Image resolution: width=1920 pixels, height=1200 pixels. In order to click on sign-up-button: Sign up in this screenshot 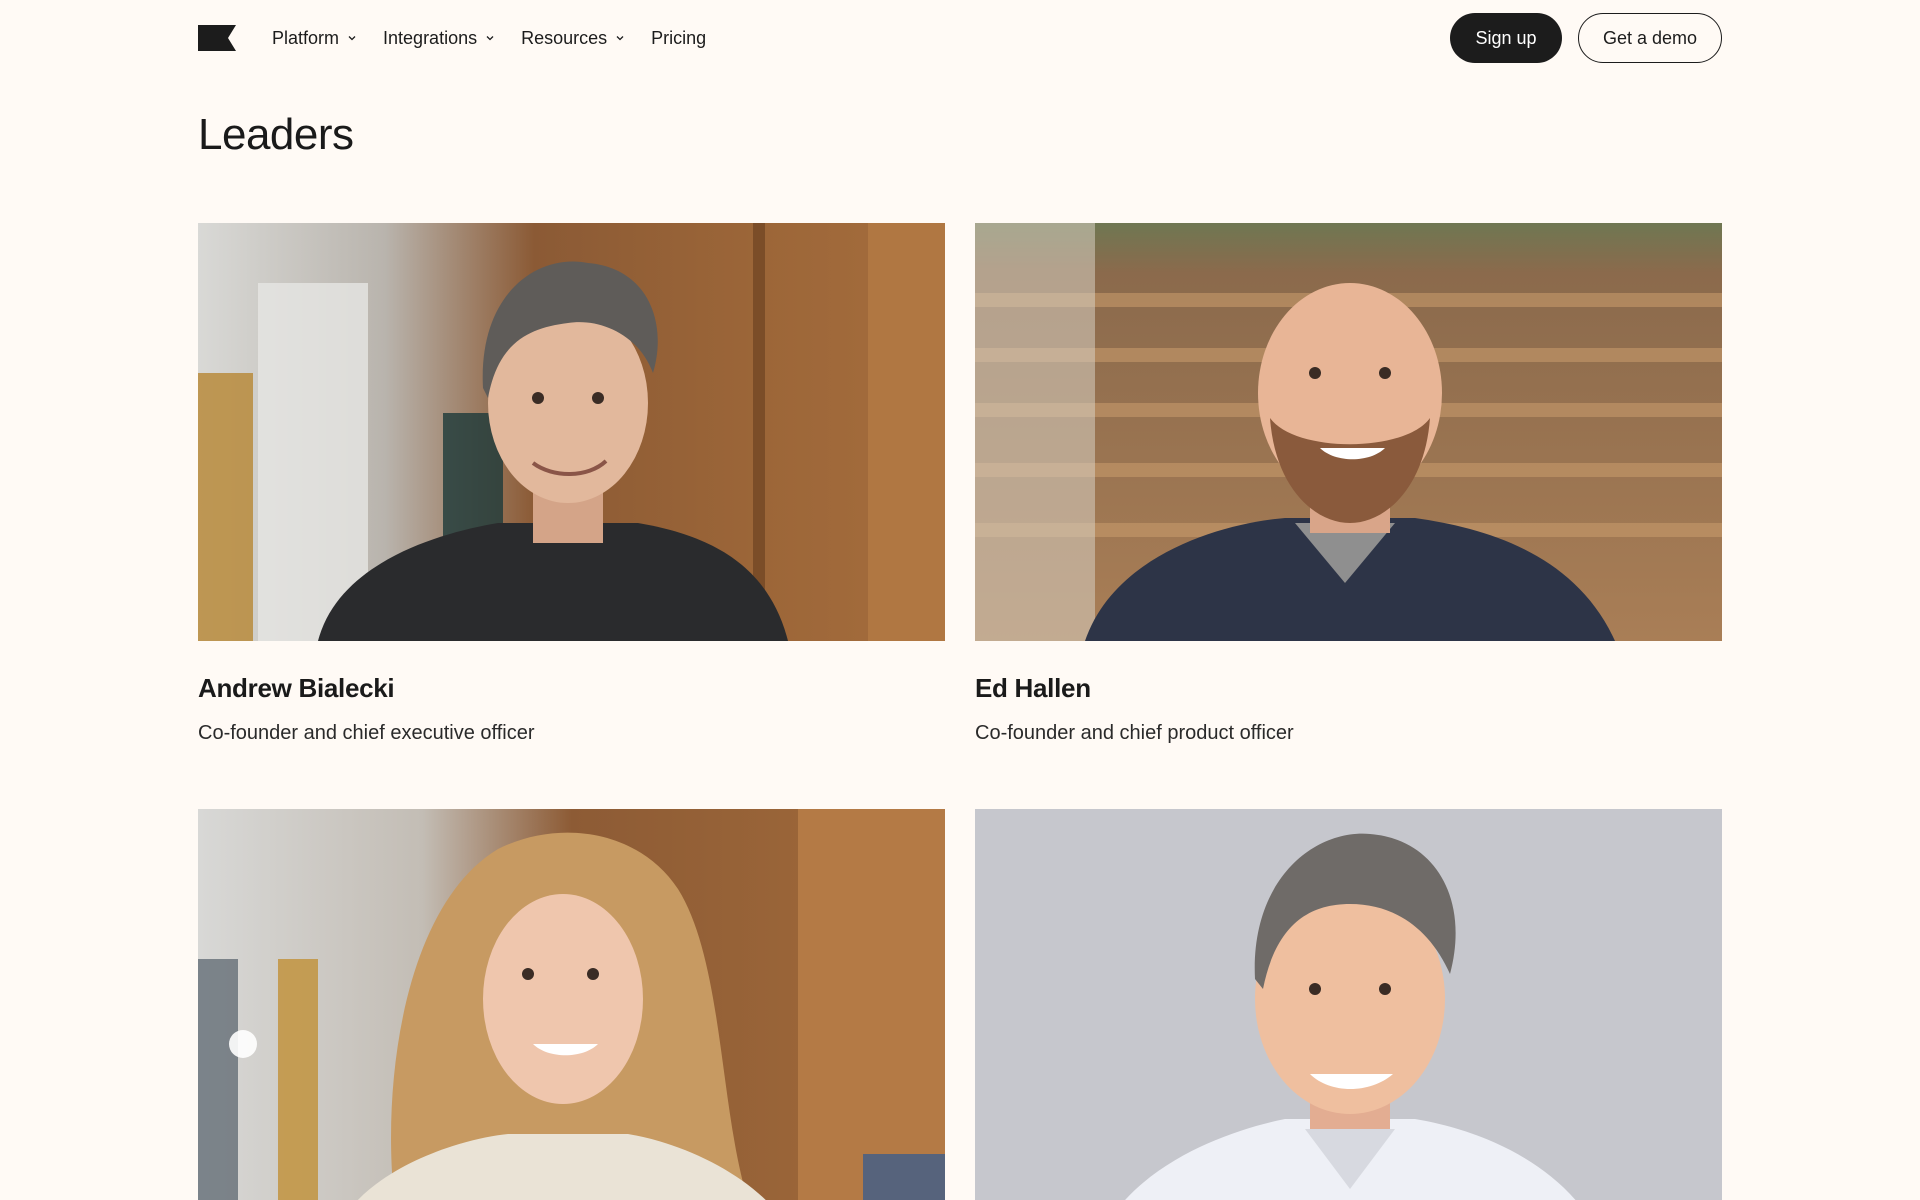, I will do `click(1506, 38)`.